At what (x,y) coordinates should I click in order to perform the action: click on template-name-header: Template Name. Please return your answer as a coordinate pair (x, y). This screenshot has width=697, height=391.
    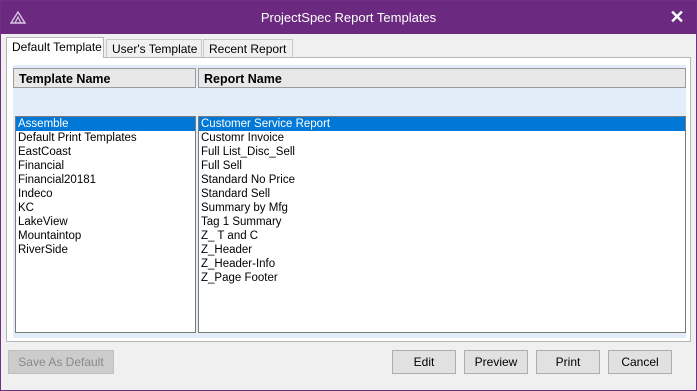
    Looking at the image, I should click on (104, 78).